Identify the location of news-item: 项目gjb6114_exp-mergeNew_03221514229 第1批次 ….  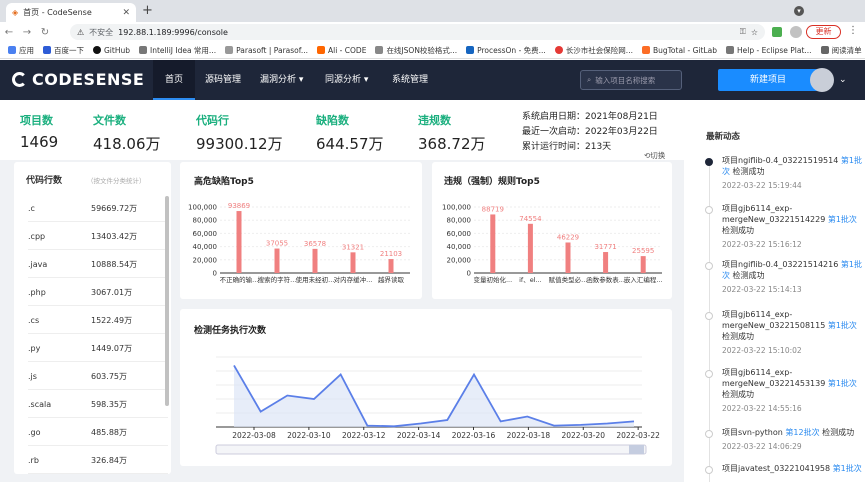
(792, 226).